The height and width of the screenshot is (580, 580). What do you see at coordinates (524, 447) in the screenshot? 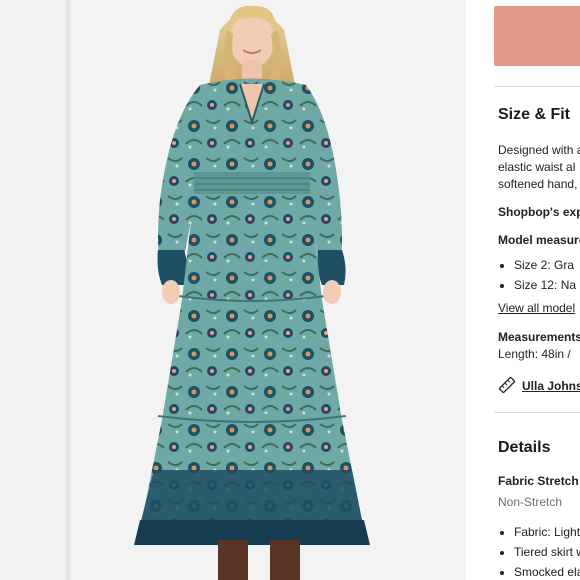
I see `details-heading: Details` at bounding box center [524, 447].